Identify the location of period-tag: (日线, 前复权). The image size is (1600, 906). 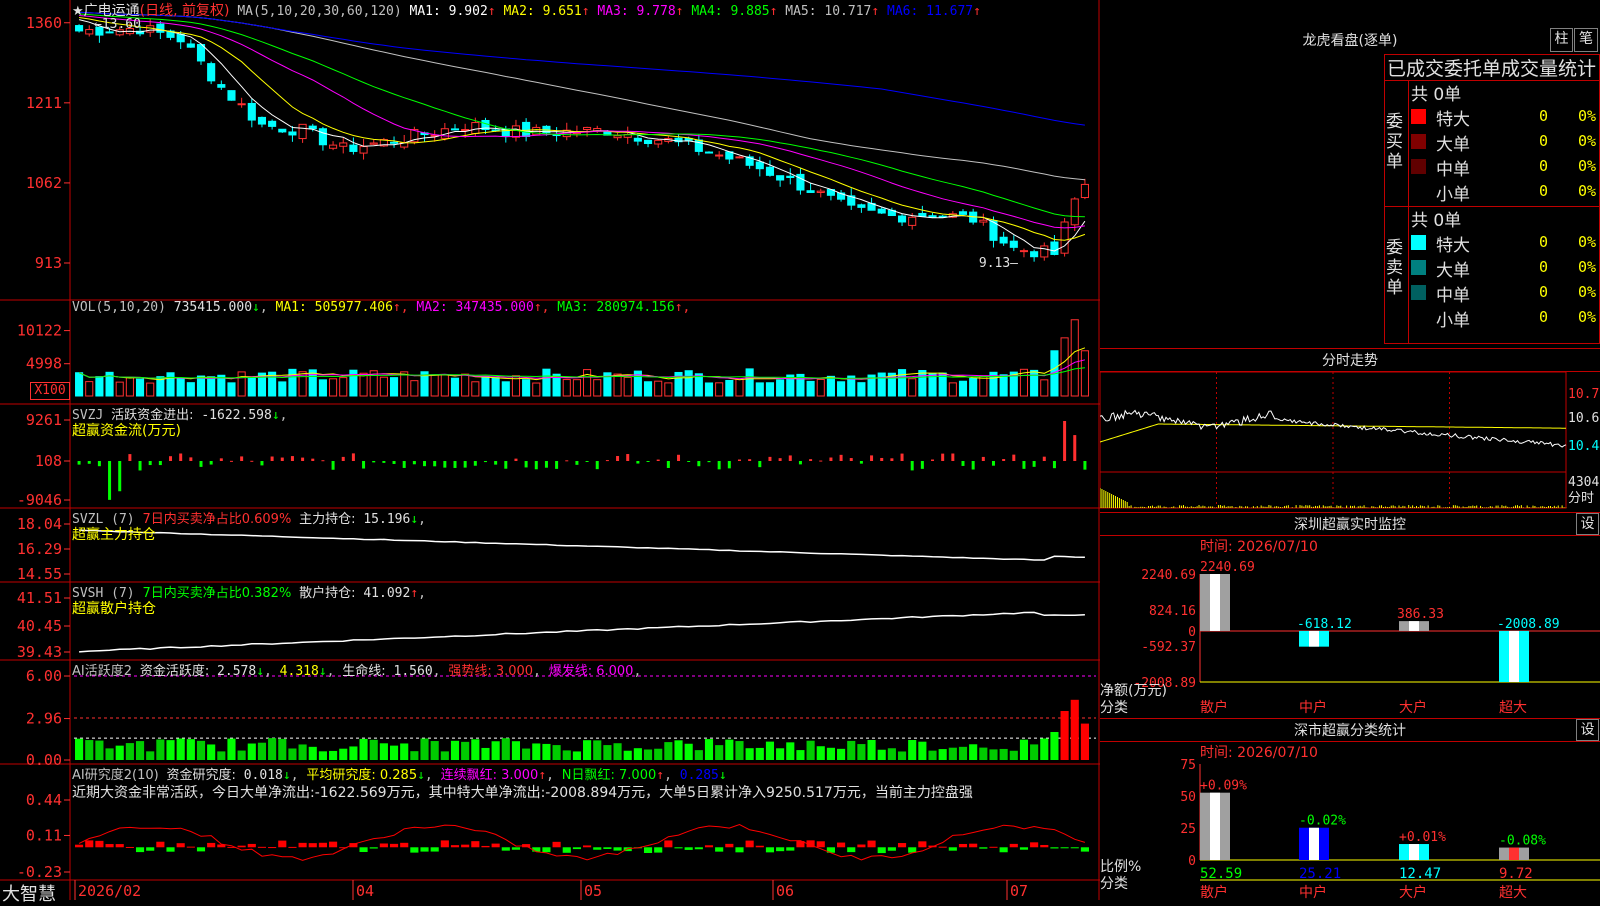
(185, 11).